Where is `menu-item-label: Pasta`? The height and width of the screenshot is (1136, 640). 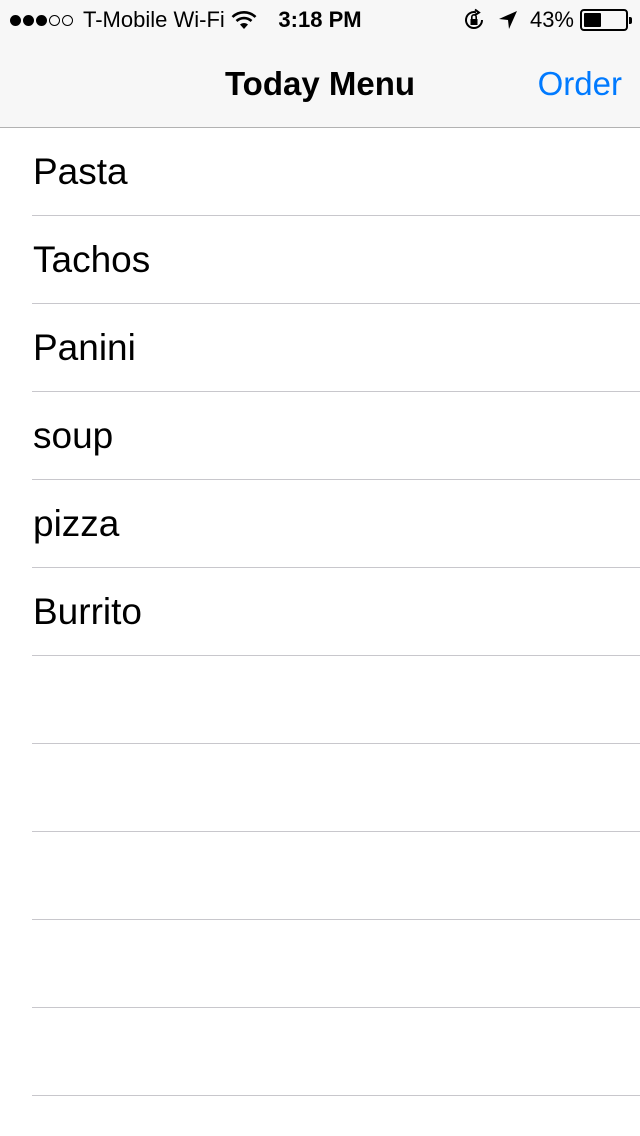
menu-item-label: Pasta is located at coordinates (80, 171).